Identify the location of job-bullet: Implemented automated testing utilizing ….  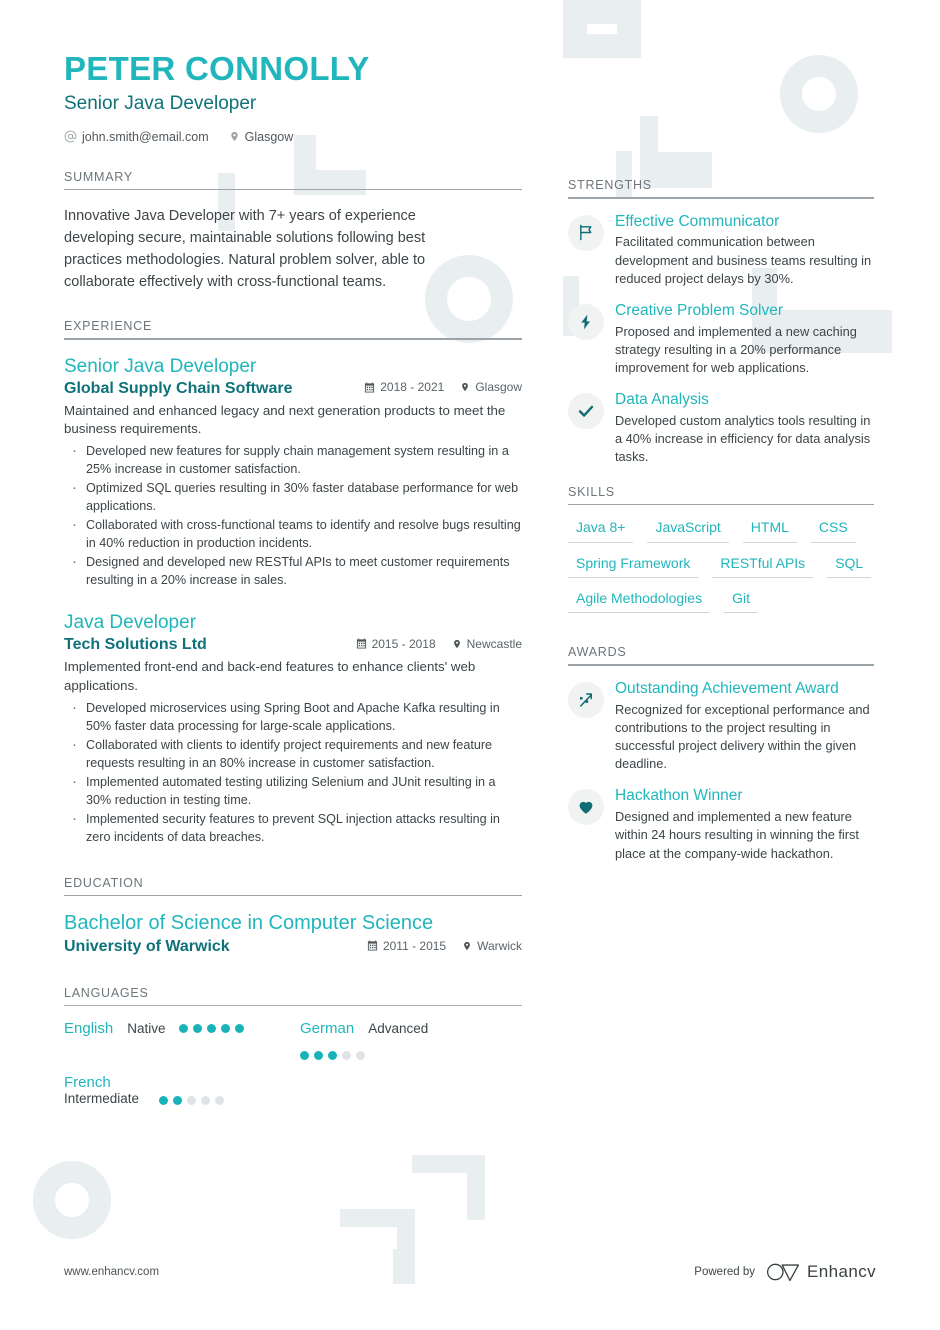
(293, 790).